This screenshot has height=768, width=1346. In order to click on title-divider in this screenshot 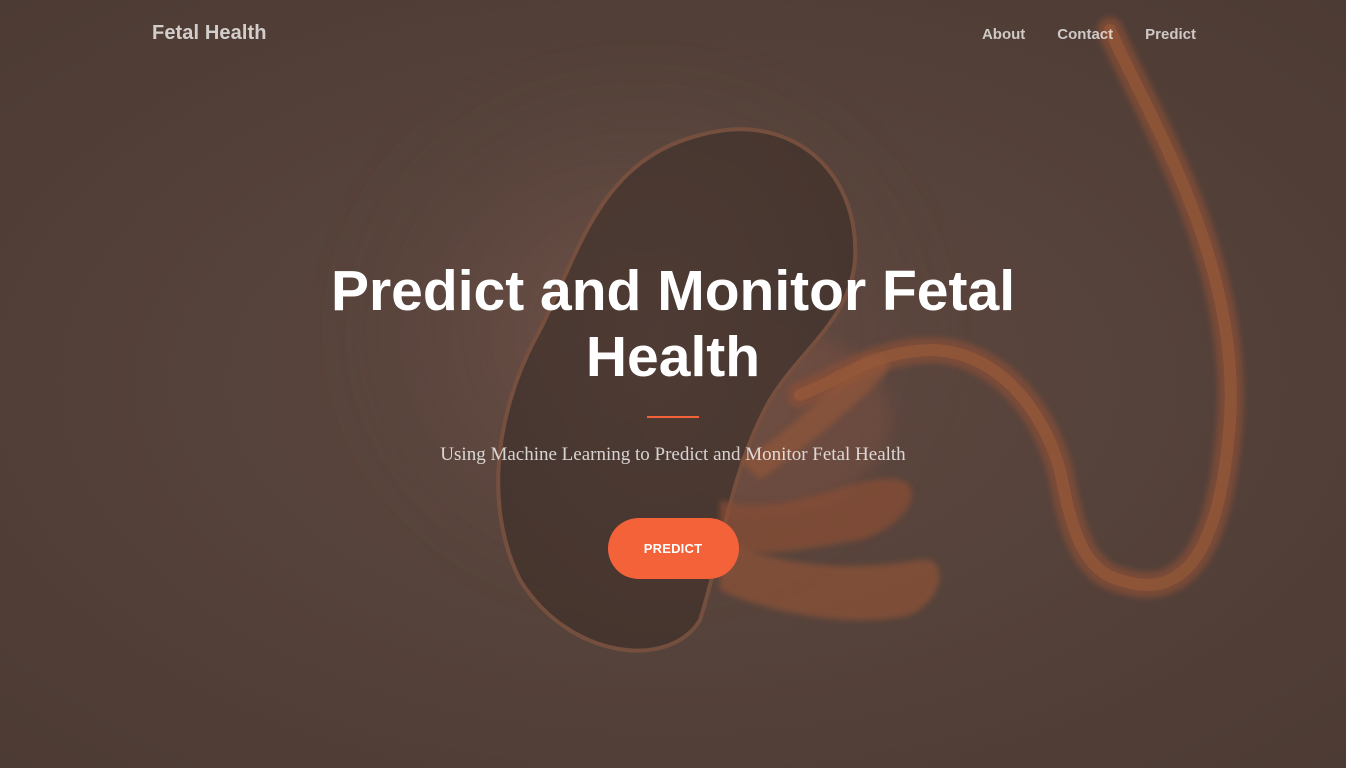, I will do `click(673, 417)`.